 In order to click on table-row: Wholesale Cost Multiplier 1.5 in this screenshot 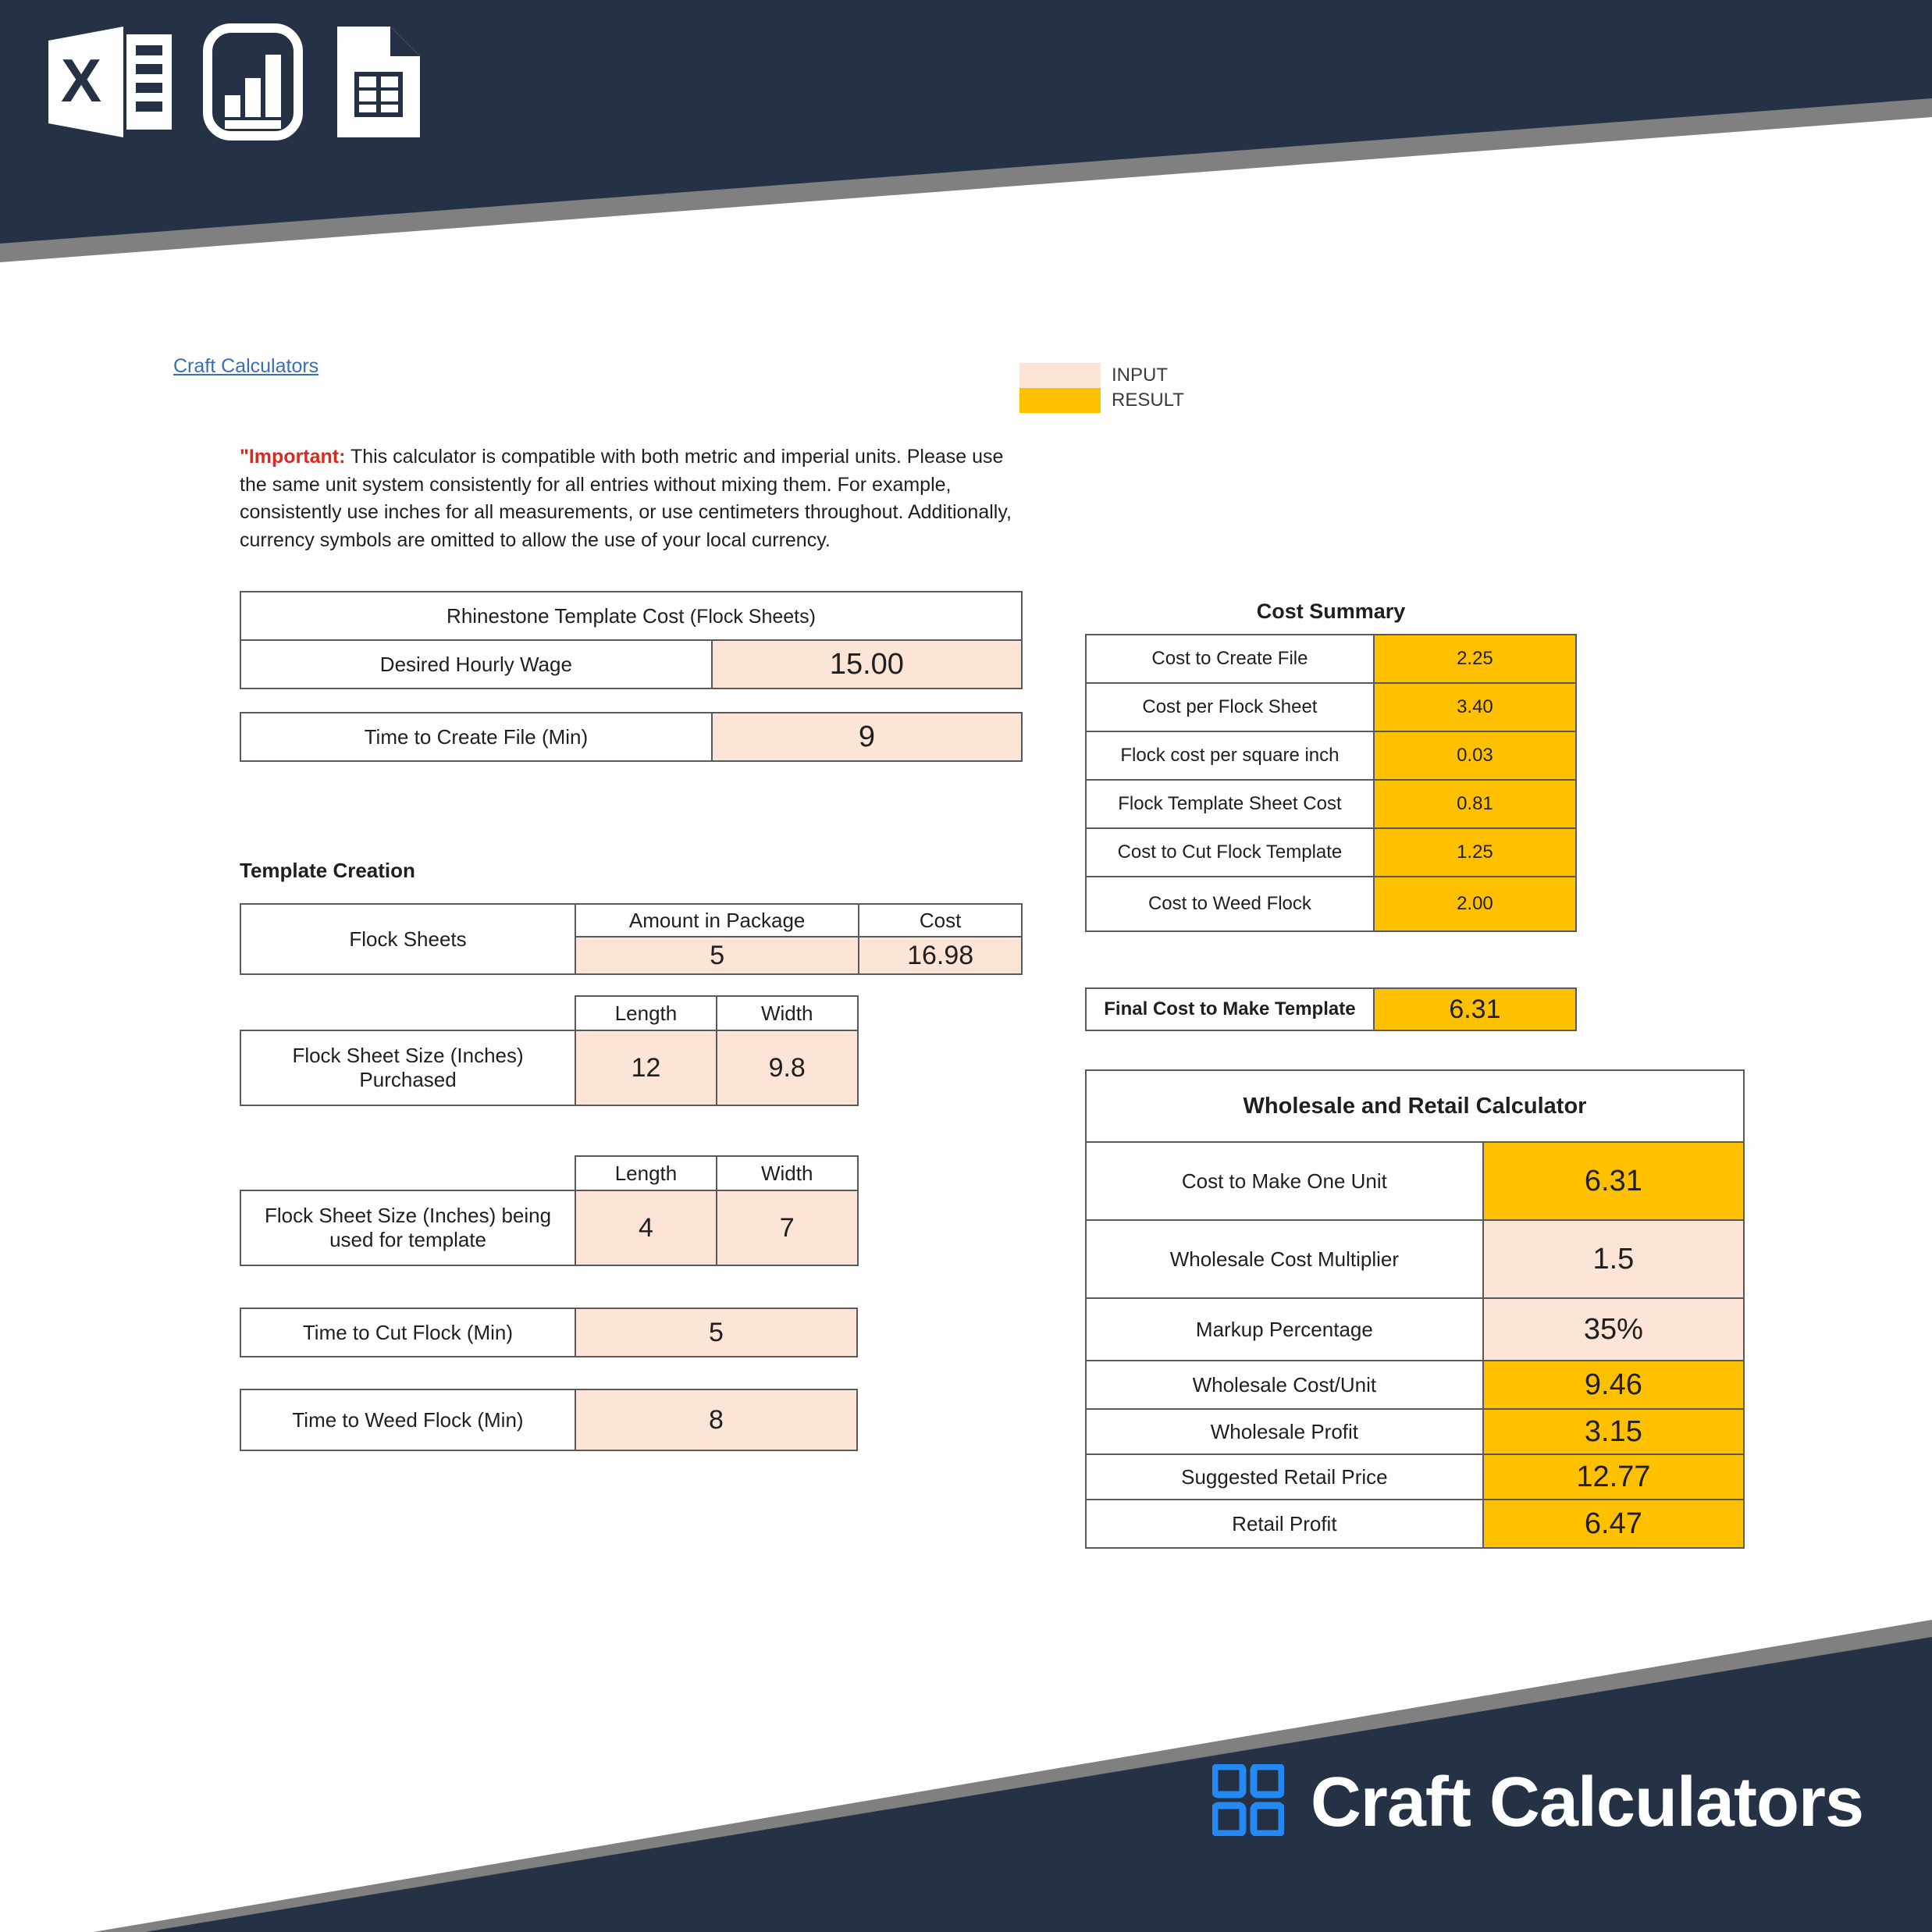, I will do `click(1415, 1259)`.